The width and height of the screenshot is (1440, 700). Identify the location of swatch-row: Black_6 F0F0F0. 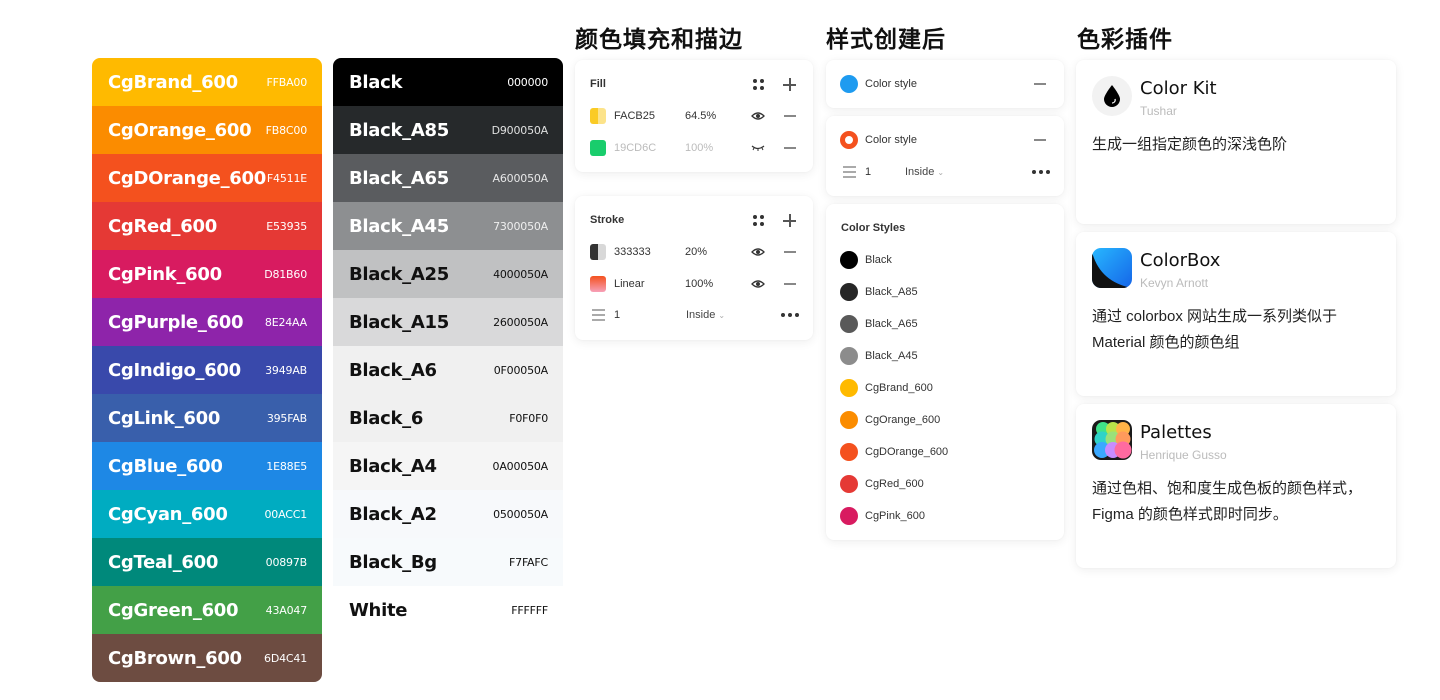
(448, 418).